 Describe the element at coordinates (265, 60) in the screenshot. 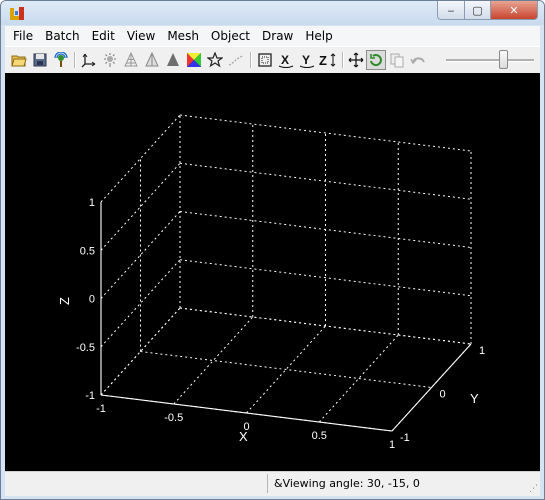

I see `bounding-box-icon` at that location.